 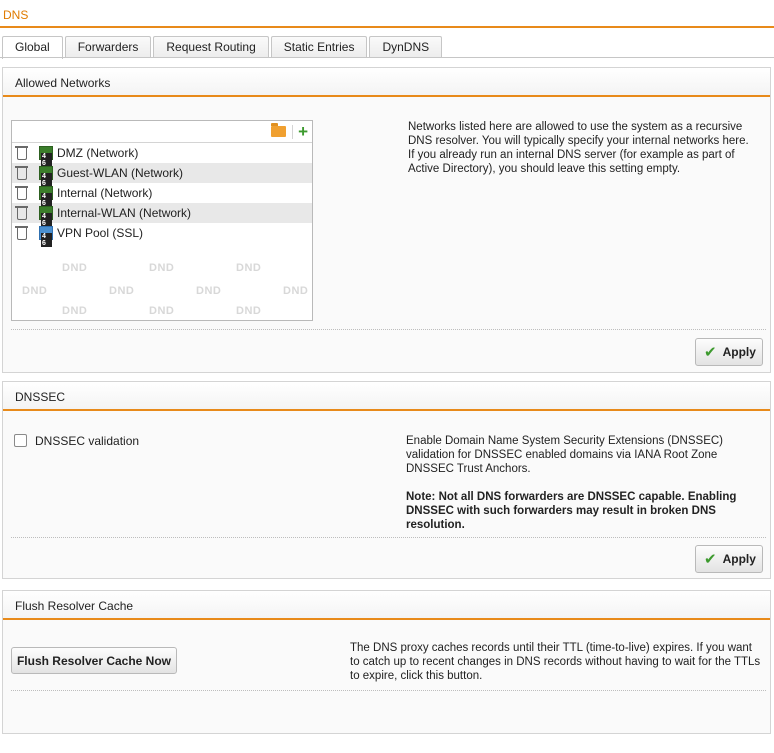 What do you see at coordinates (386, 82) in the screenshot?
I see `section-title: Allowed Networks` at bounding box center [386, 82].